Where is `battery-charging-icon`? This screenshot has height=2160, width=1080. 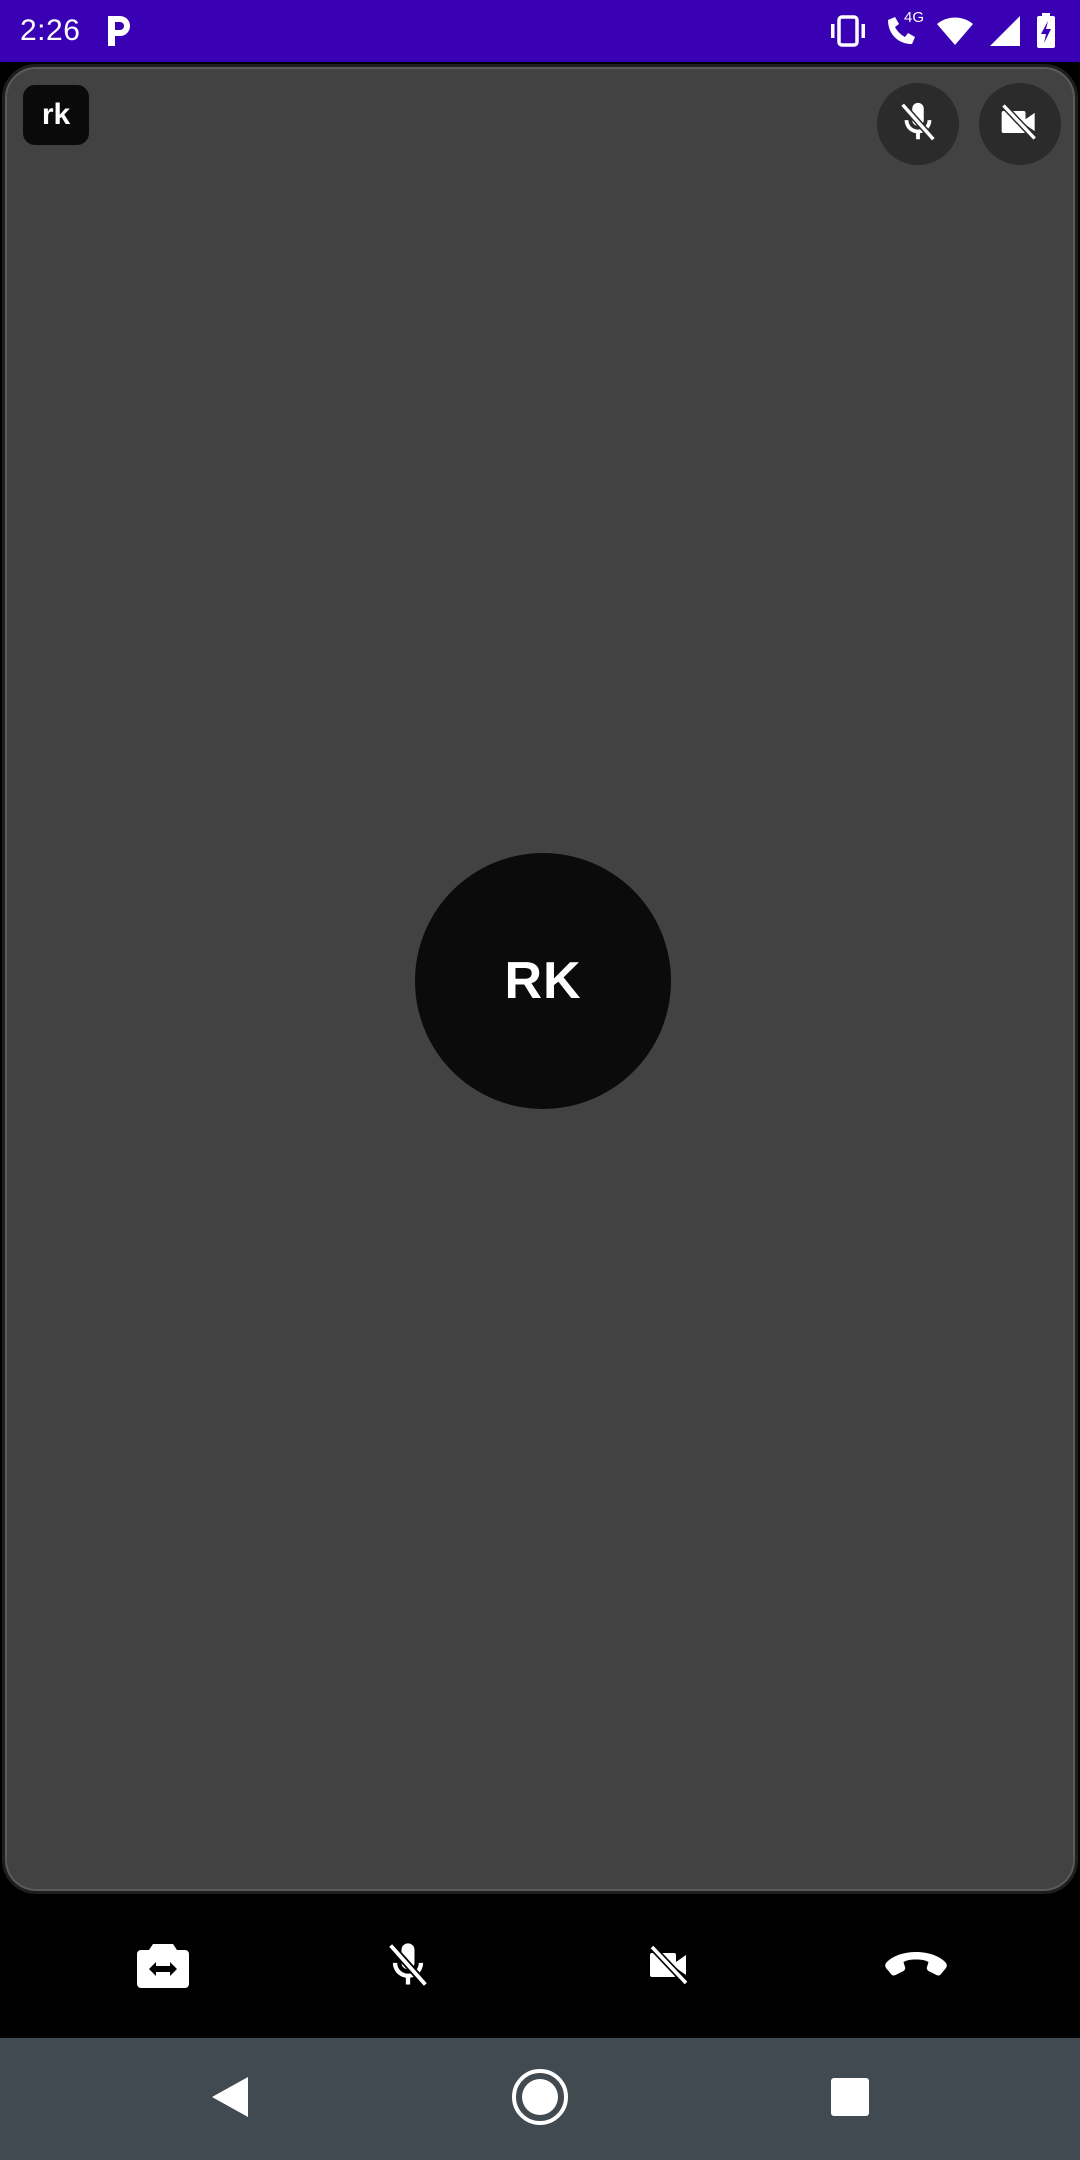
battery-charging-icon is located at coordinates (1046, 31).